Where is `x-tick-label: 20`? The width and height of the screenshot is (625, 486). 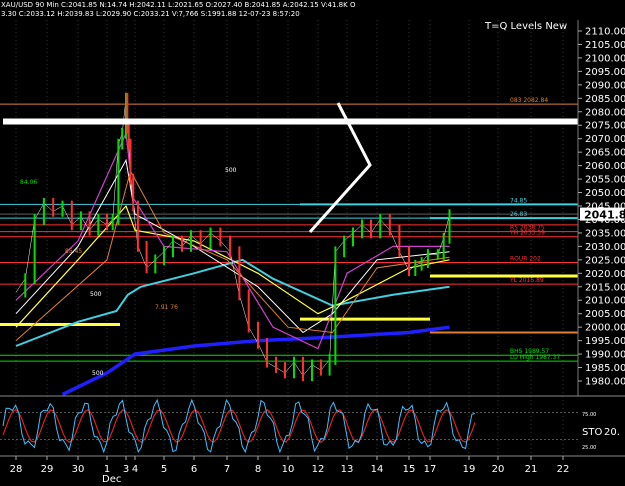 x-tick-label: 20 is located at coordinates (498, 469).